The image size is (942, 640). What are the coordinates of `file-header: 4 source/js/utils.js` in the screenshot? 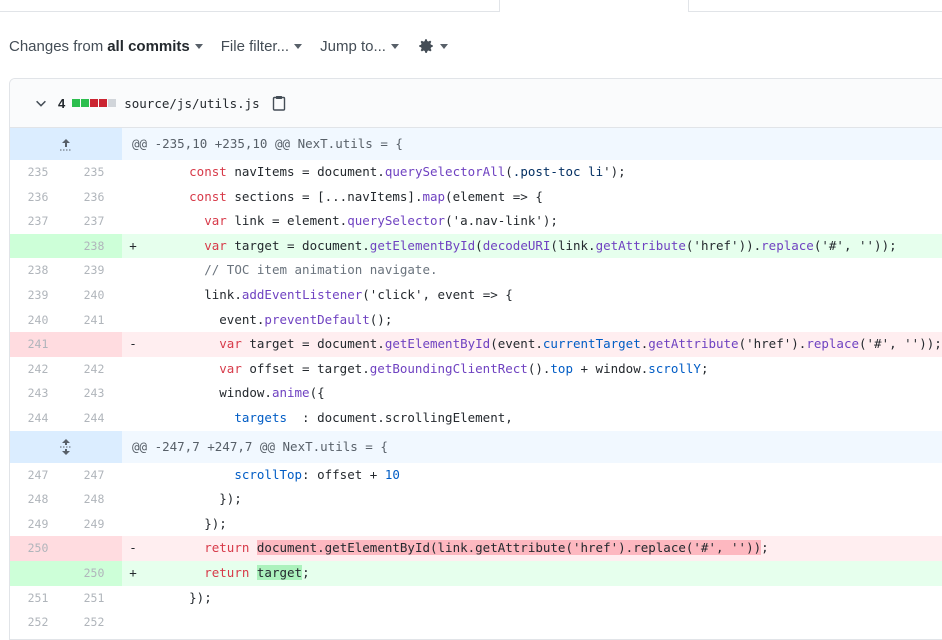 It's located at (476, 103).